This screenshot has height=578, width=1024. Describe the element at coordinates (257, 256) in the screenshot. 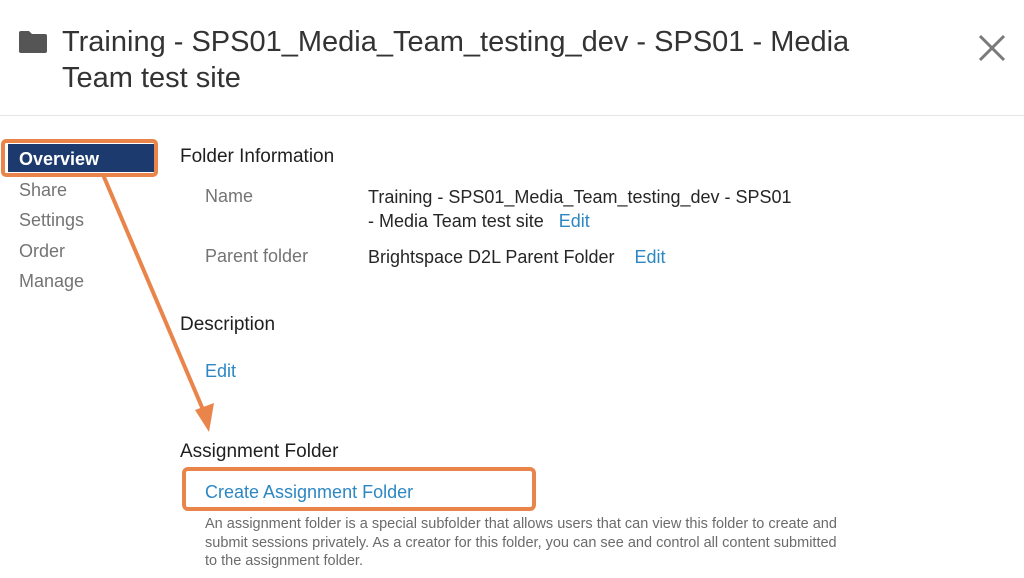

I see `parent-folder-label: Parent folder` at that location.